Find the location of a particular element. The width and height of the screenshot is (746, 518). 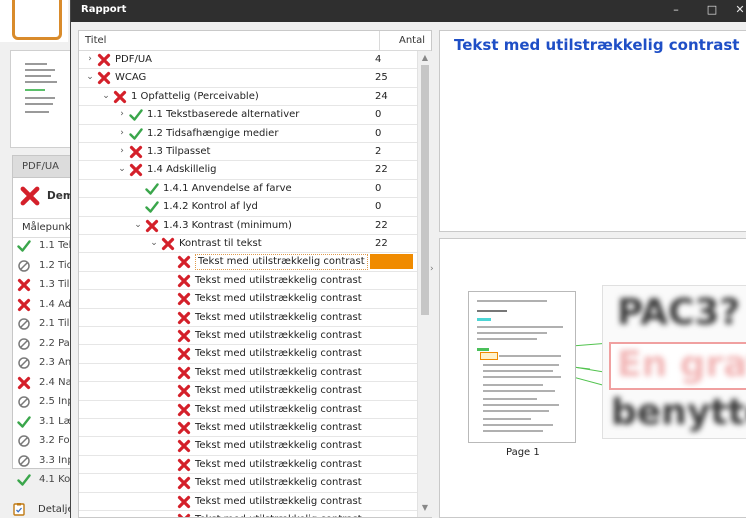

page-marker-cyan is located at coordinates (484, 319).